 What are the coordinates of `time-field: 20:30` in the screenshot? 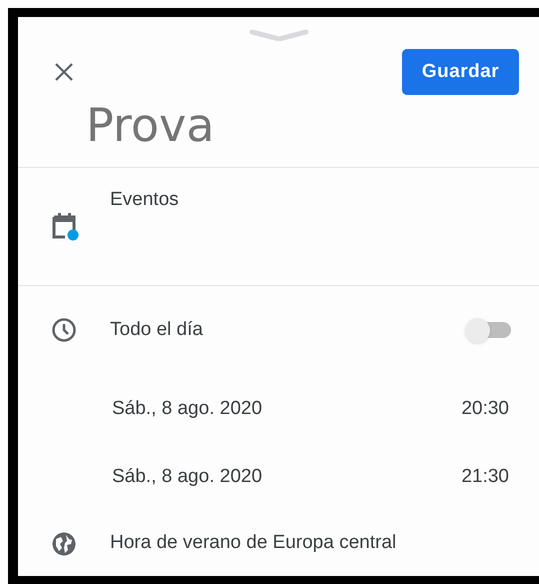 It's located at (485, 409).